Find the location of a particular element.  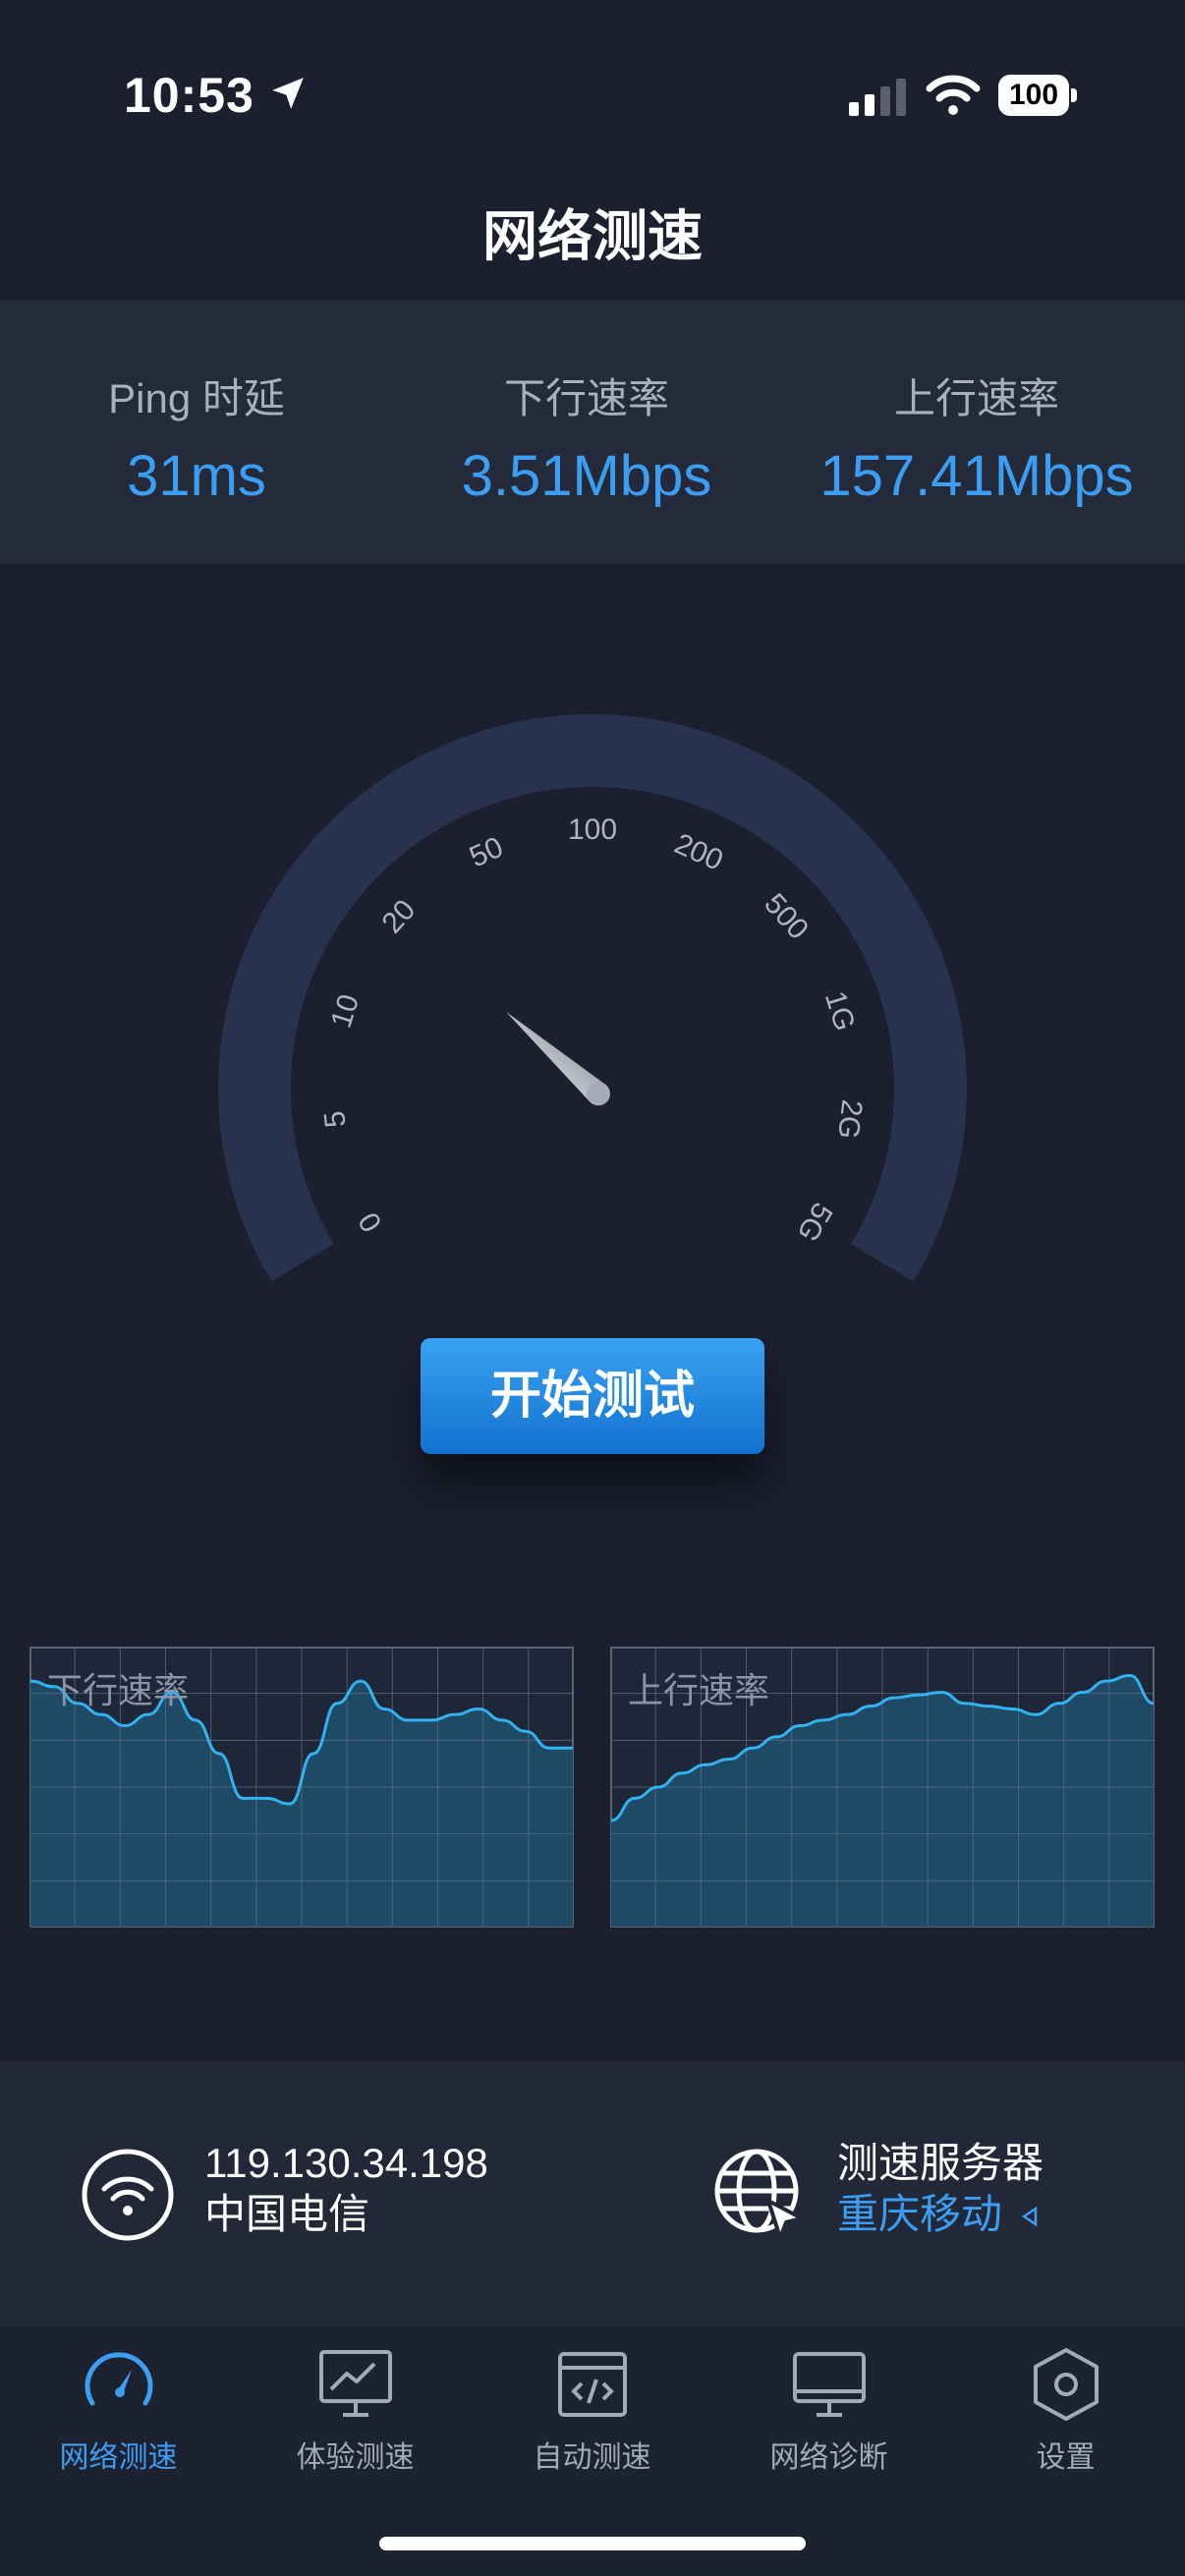

gauge-tick-label: 0 is located at coordinates (371, 1221).